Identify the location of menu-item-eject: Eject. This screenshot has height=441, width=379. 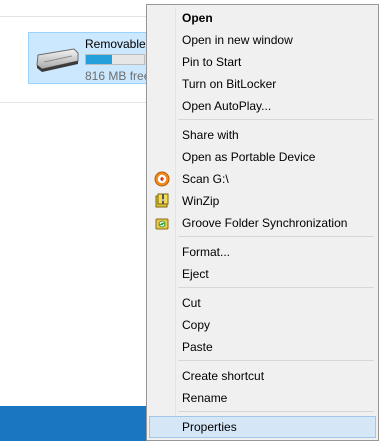
(262, 274).